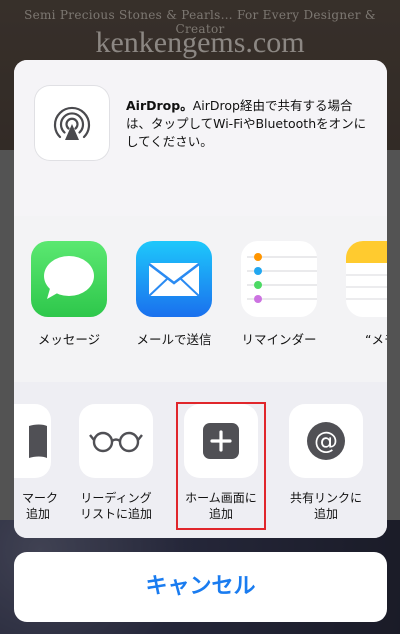  I want to click on action-label-line: リーディング, so click(116, 498).